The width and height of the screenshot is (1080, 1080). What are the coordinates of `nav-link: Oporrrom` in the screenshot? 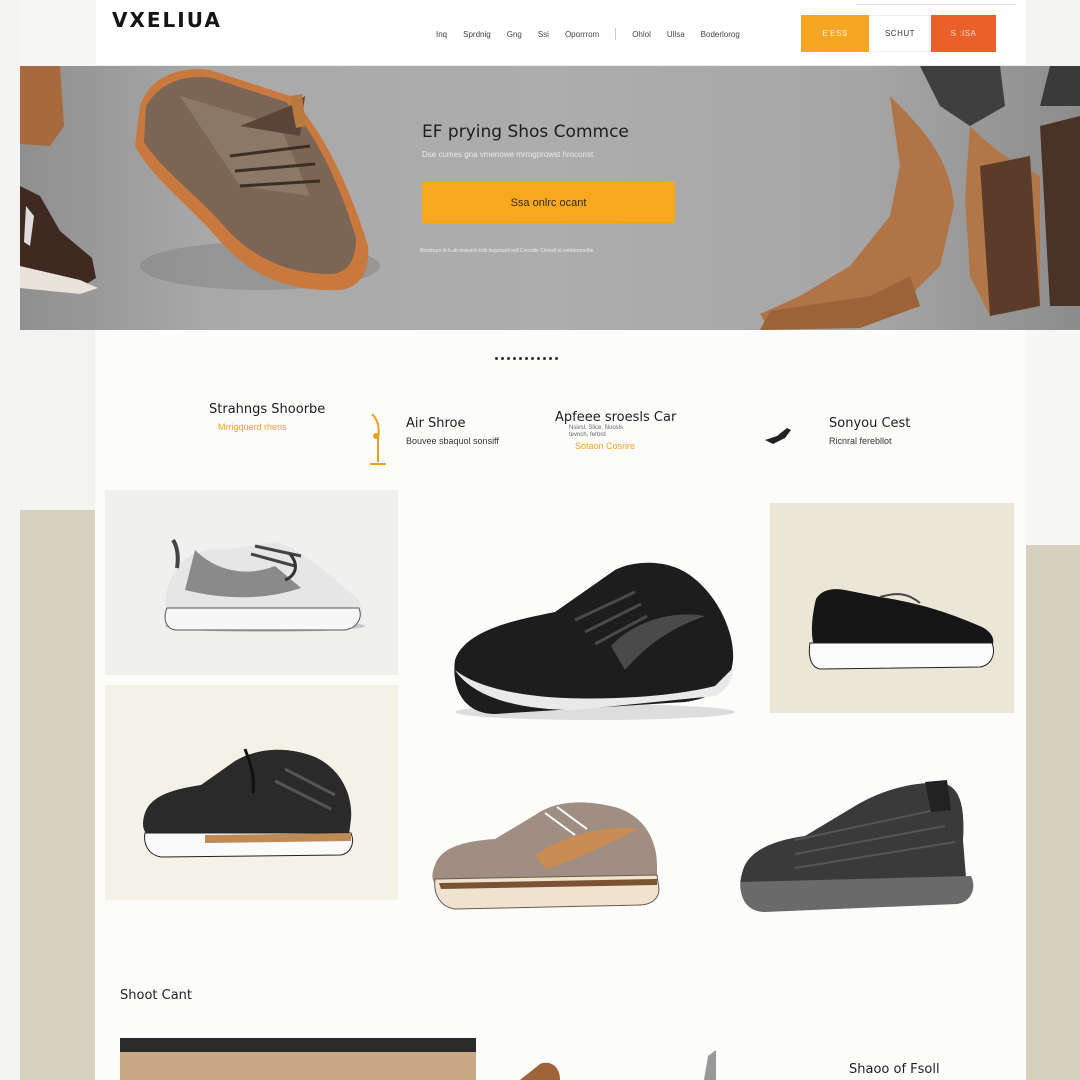 It's located at (582, 35).